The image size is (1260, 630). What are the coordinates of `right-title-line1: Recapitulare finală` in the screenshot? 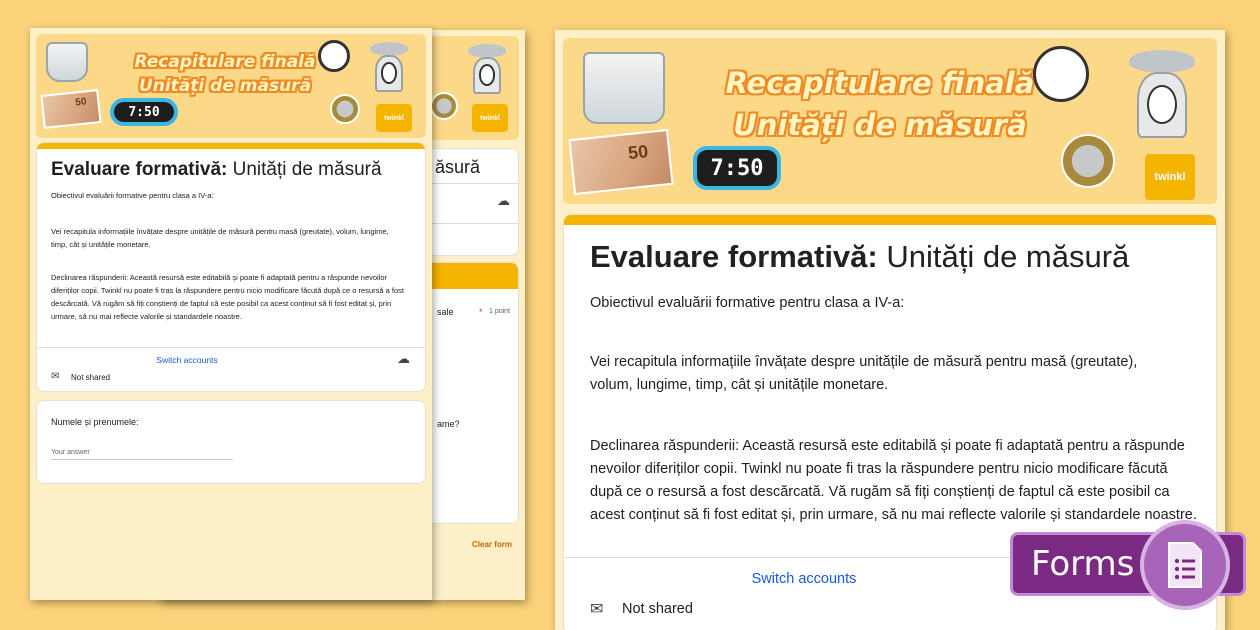 It's located at (880, 83).